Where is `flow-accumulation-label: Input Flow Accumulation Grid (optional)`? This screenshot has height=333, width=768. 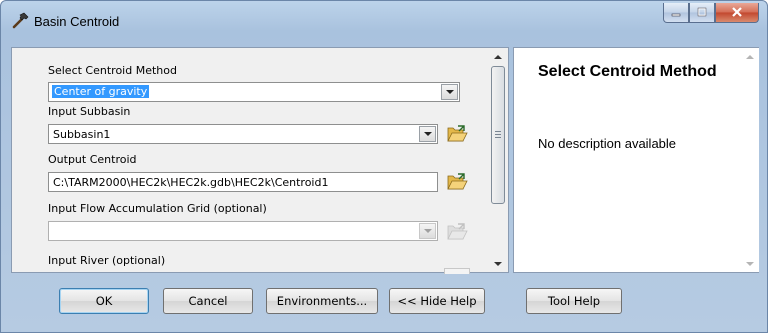 flow-accumulation-label: Input Flow Accumulation Grid (optional) is located at coordinates (157, 208).